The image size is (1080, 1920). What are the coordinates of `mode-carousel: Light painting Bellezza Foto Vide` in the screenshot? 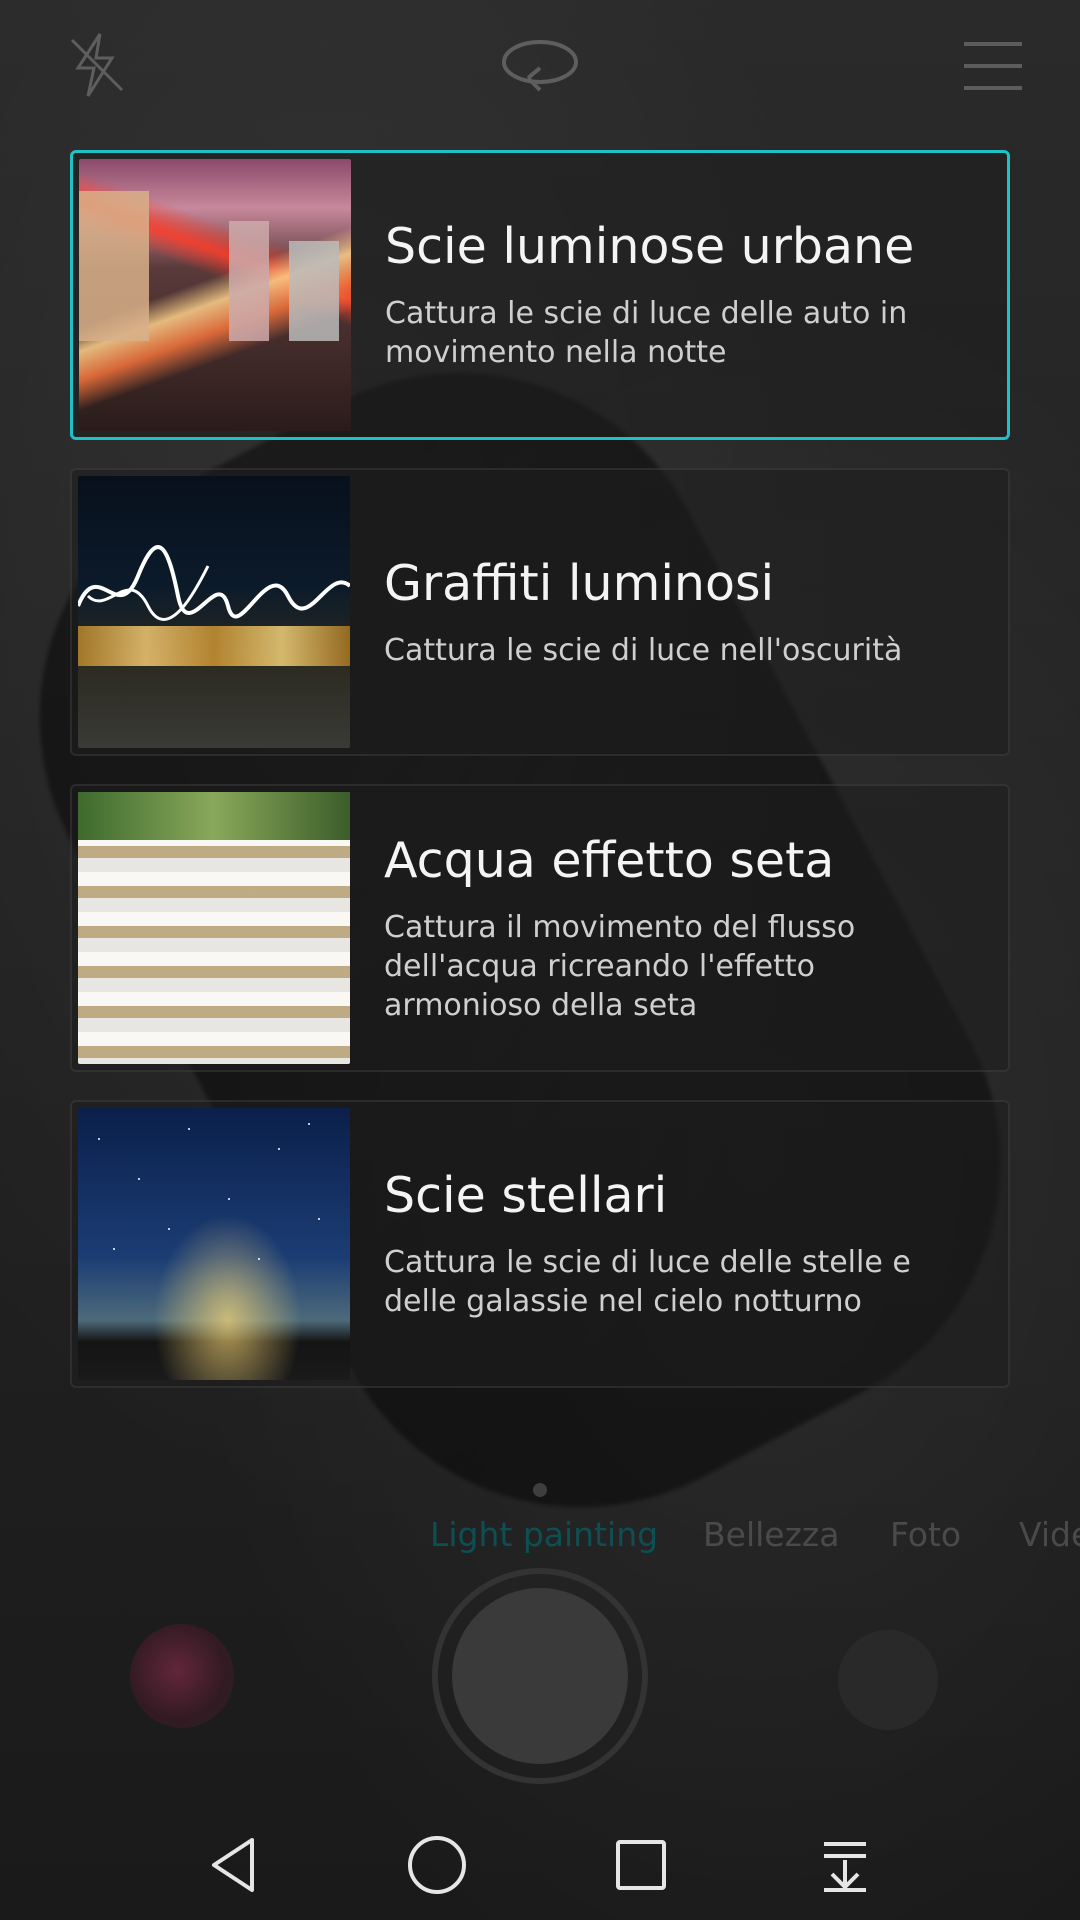 It's located at (540, 1535).